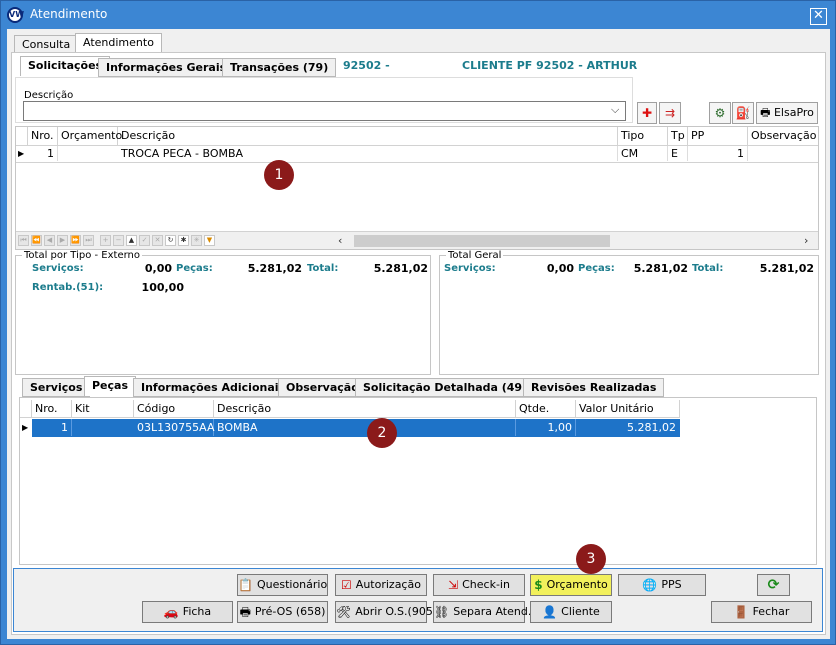 This screenshot has height=645, width=836. I want to click on refresh-button: ⟳, so click(773, 585).